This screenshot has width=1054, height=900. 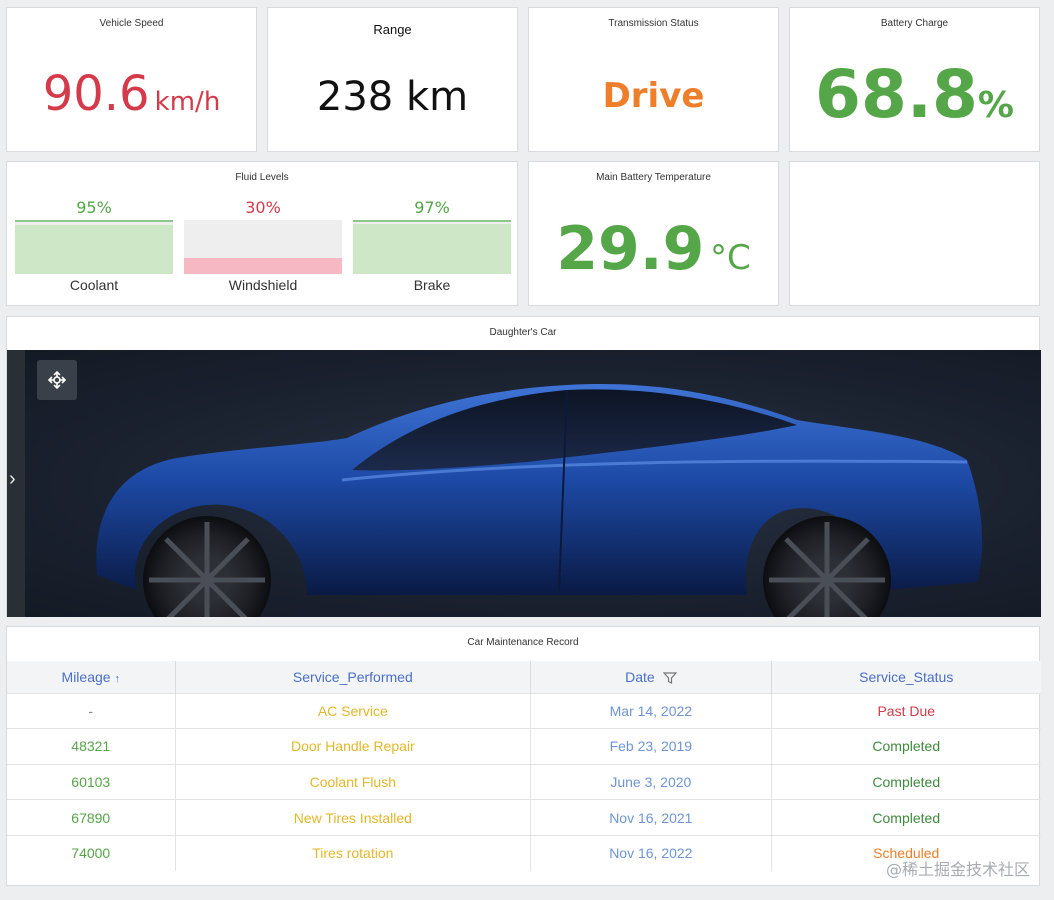 What do you see at coordinates (86, 676) in the screenshot?
I see `column-header-label: Mileage` at bounding box center [86, 676].